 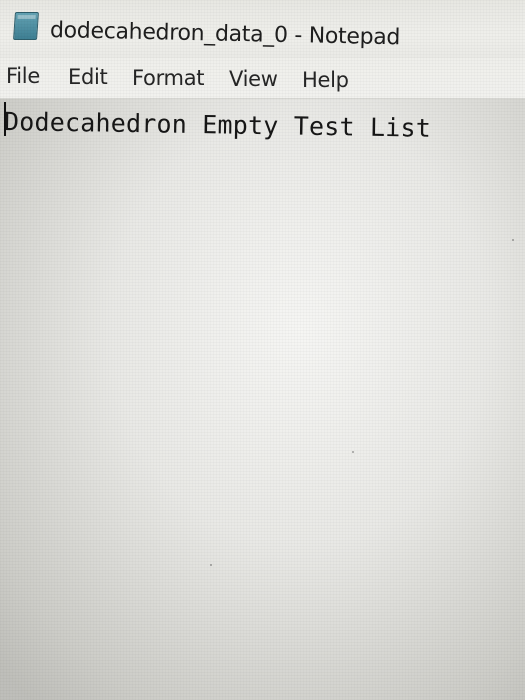 What do you see at coordinates (88, 77) in the screenshot?
I see `menu-edit: Edit` at bounding box center [88, 77].